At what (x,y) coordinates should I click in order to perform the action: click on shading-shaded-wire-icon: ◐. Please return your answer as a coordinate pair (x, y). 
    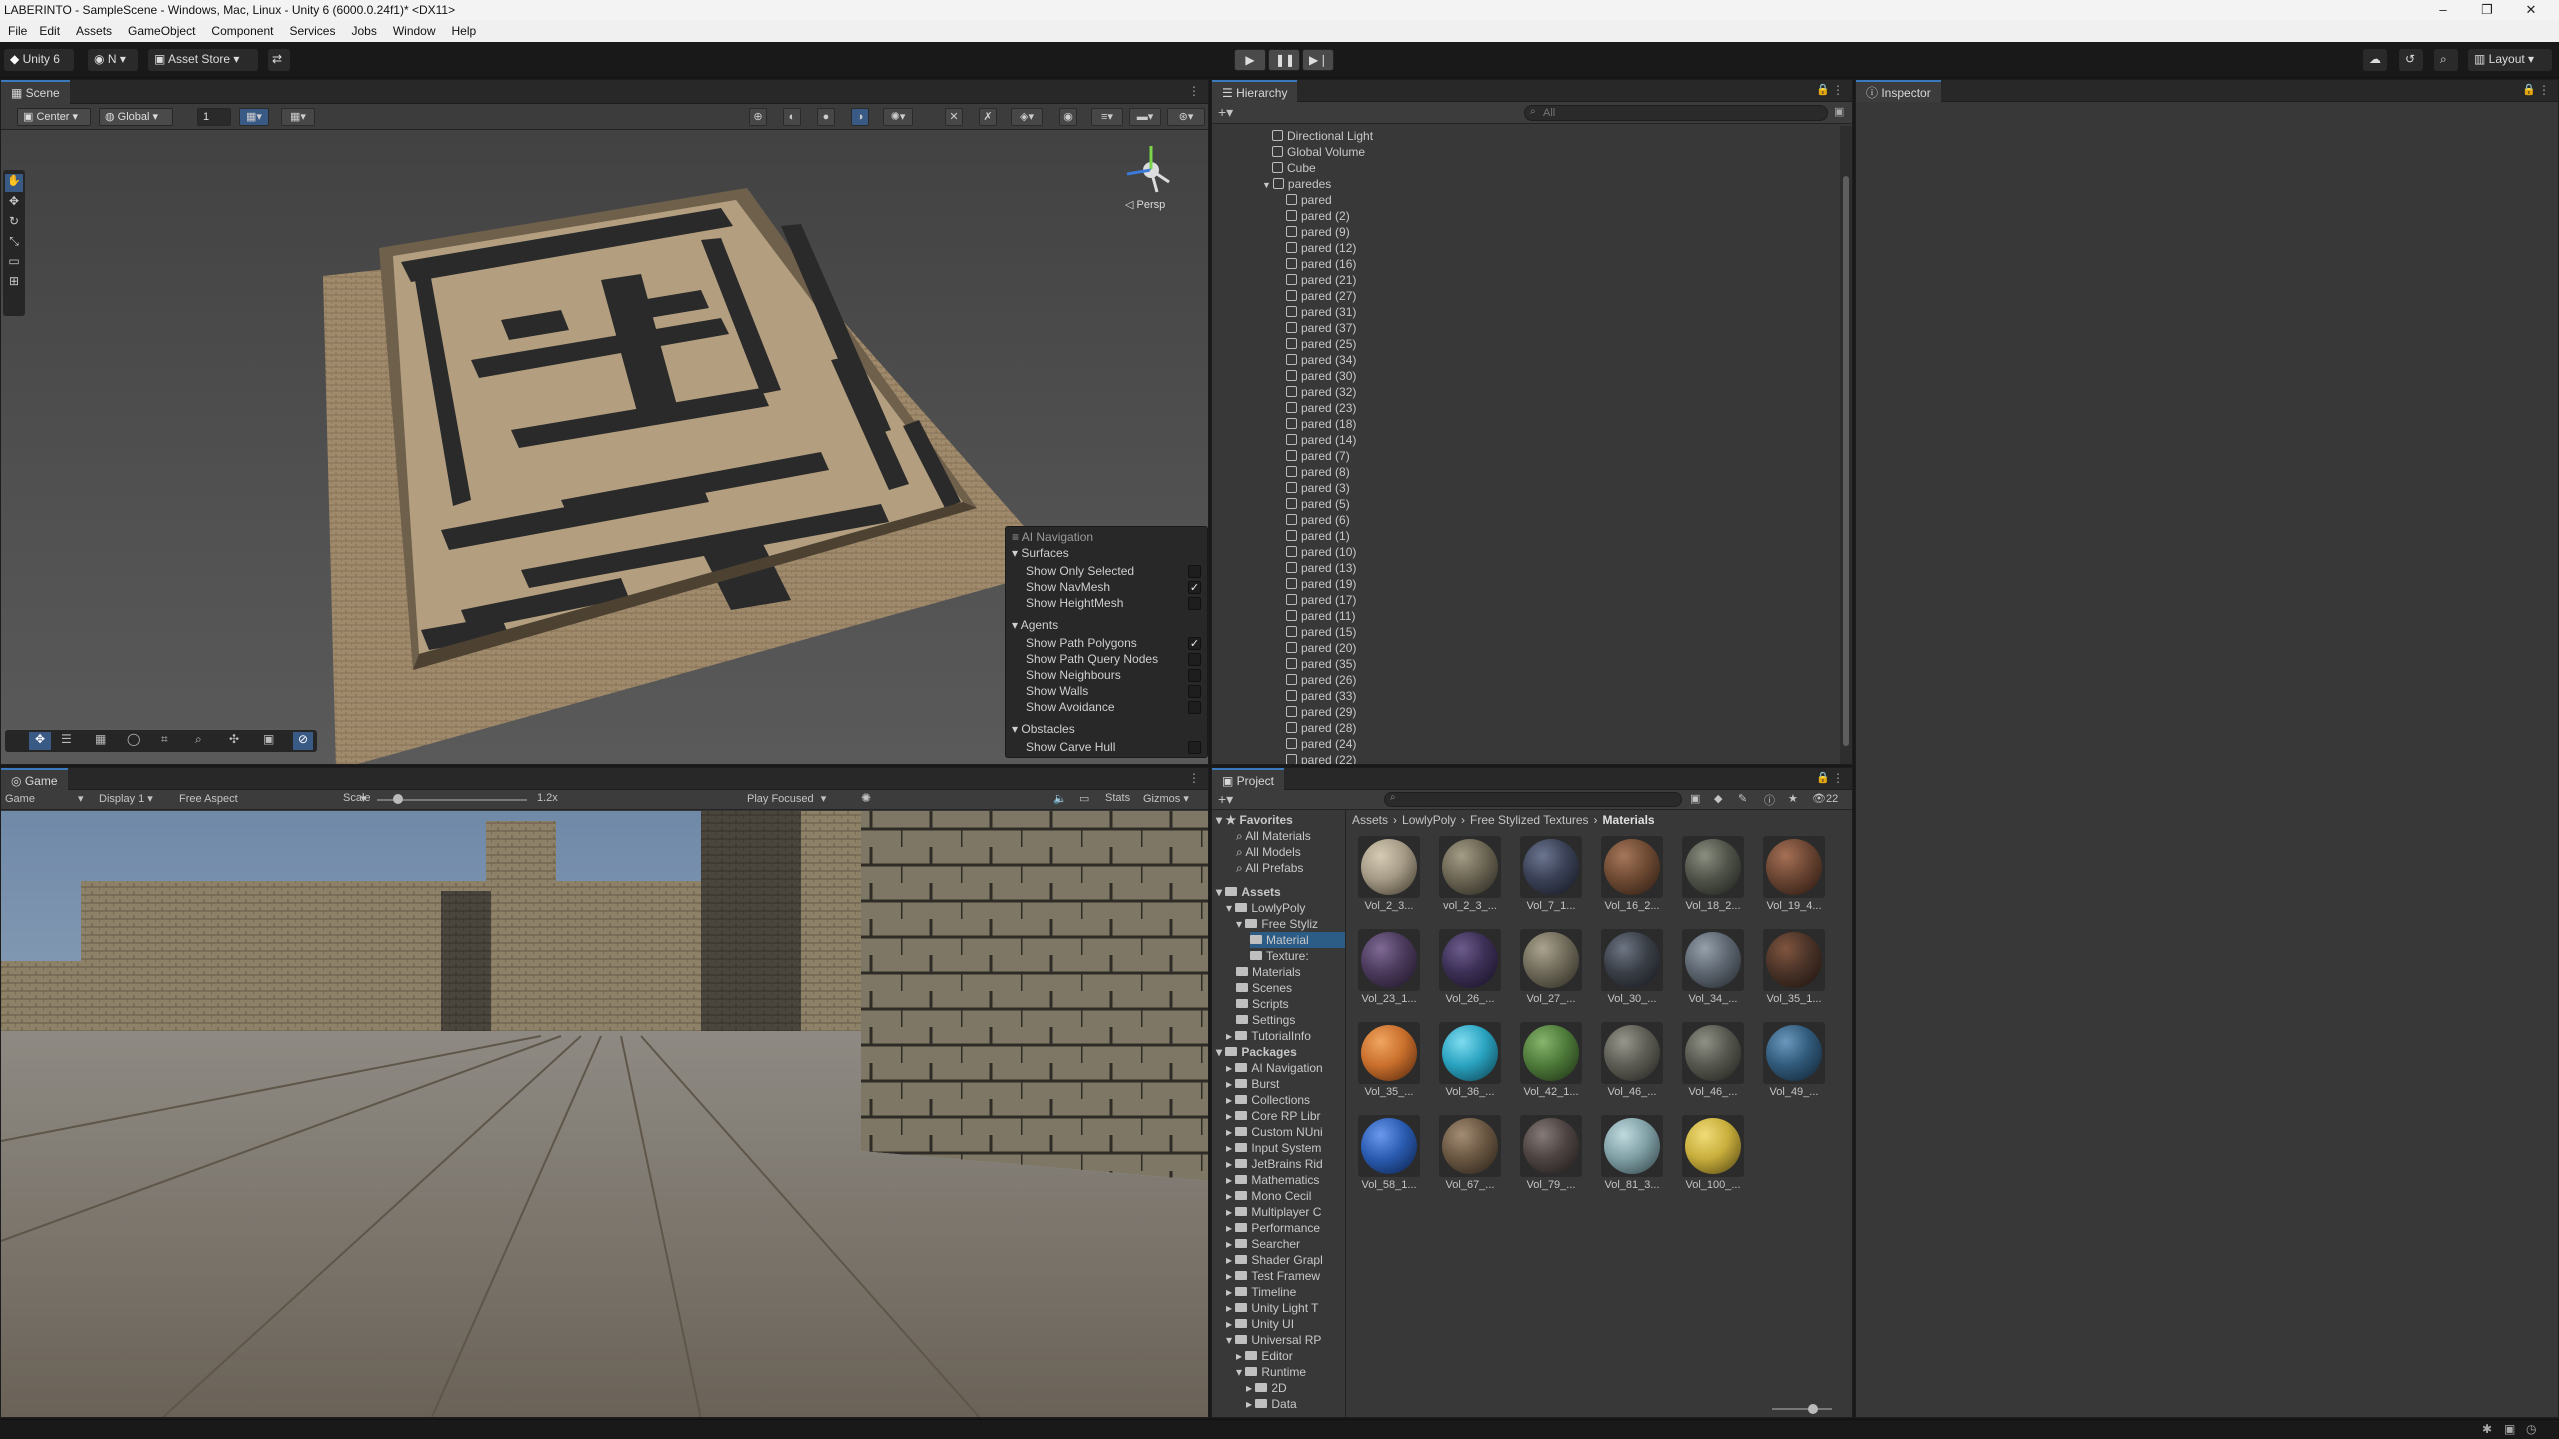
    Looking at the image, I should click on (792, 117).